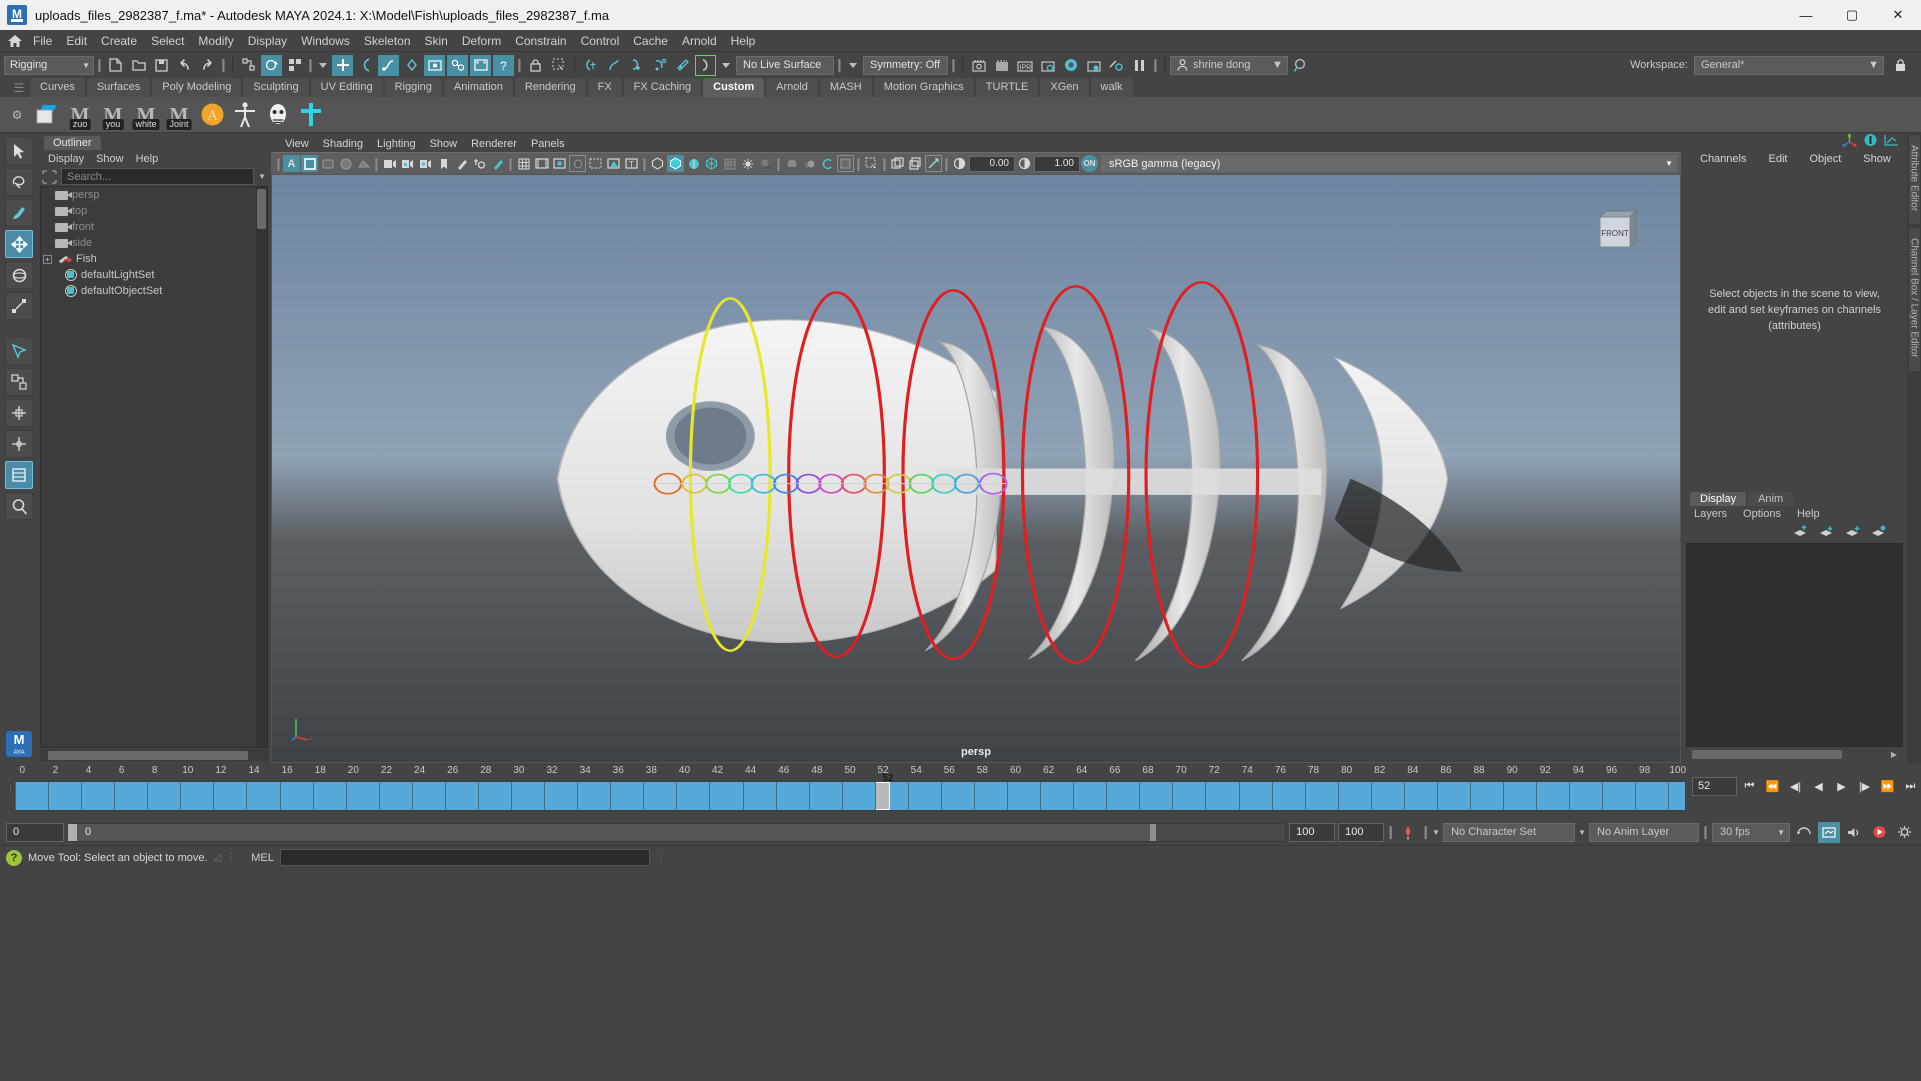  I want to click on pause-render-icon, so click(1139, 65).